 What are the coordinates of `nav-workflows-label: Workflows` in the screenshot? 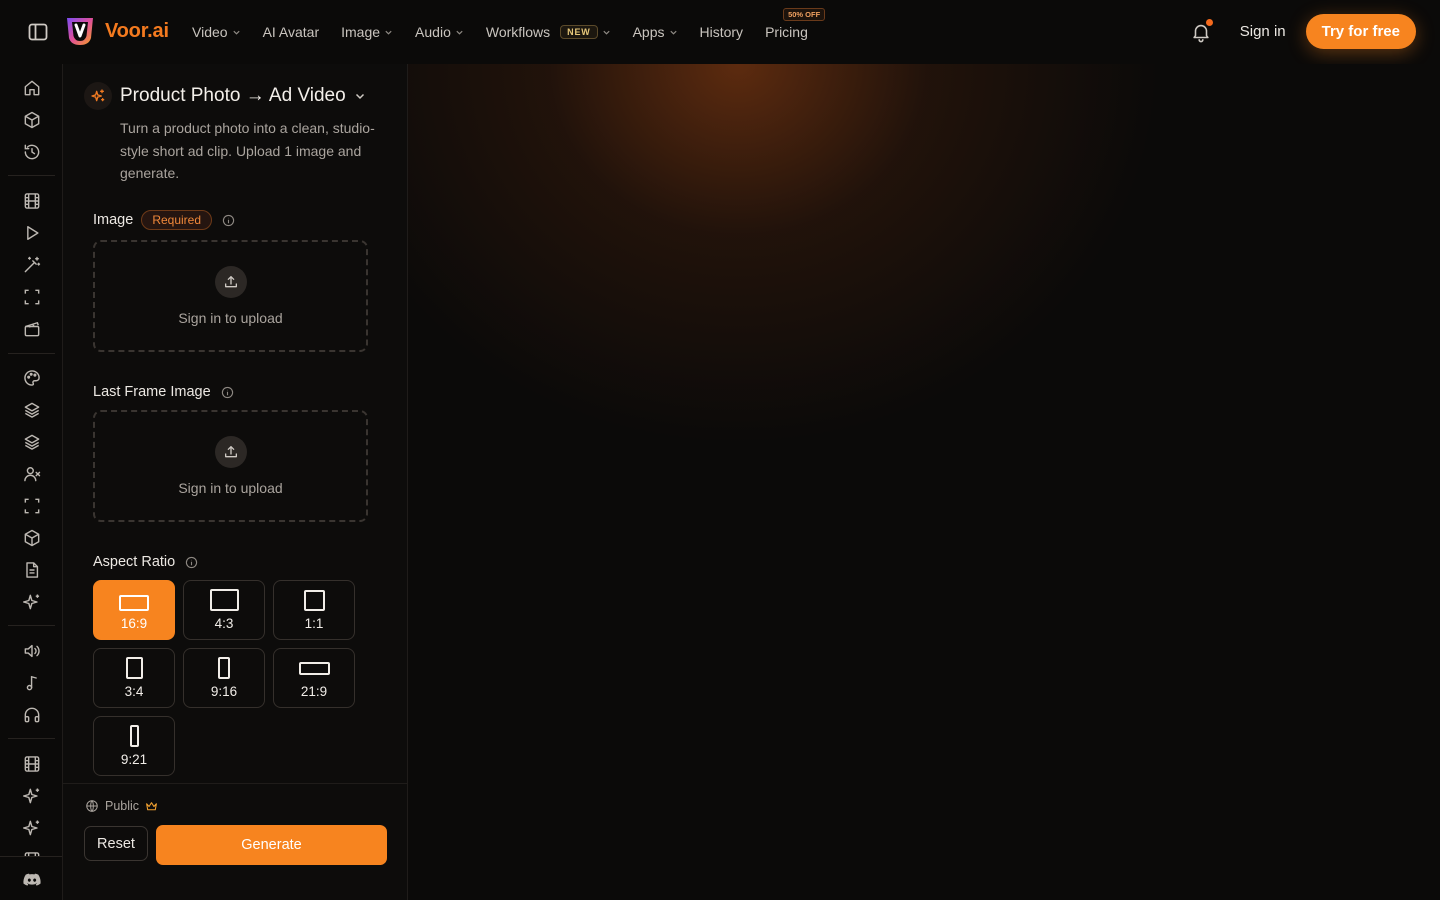 It's located at (518, 32).